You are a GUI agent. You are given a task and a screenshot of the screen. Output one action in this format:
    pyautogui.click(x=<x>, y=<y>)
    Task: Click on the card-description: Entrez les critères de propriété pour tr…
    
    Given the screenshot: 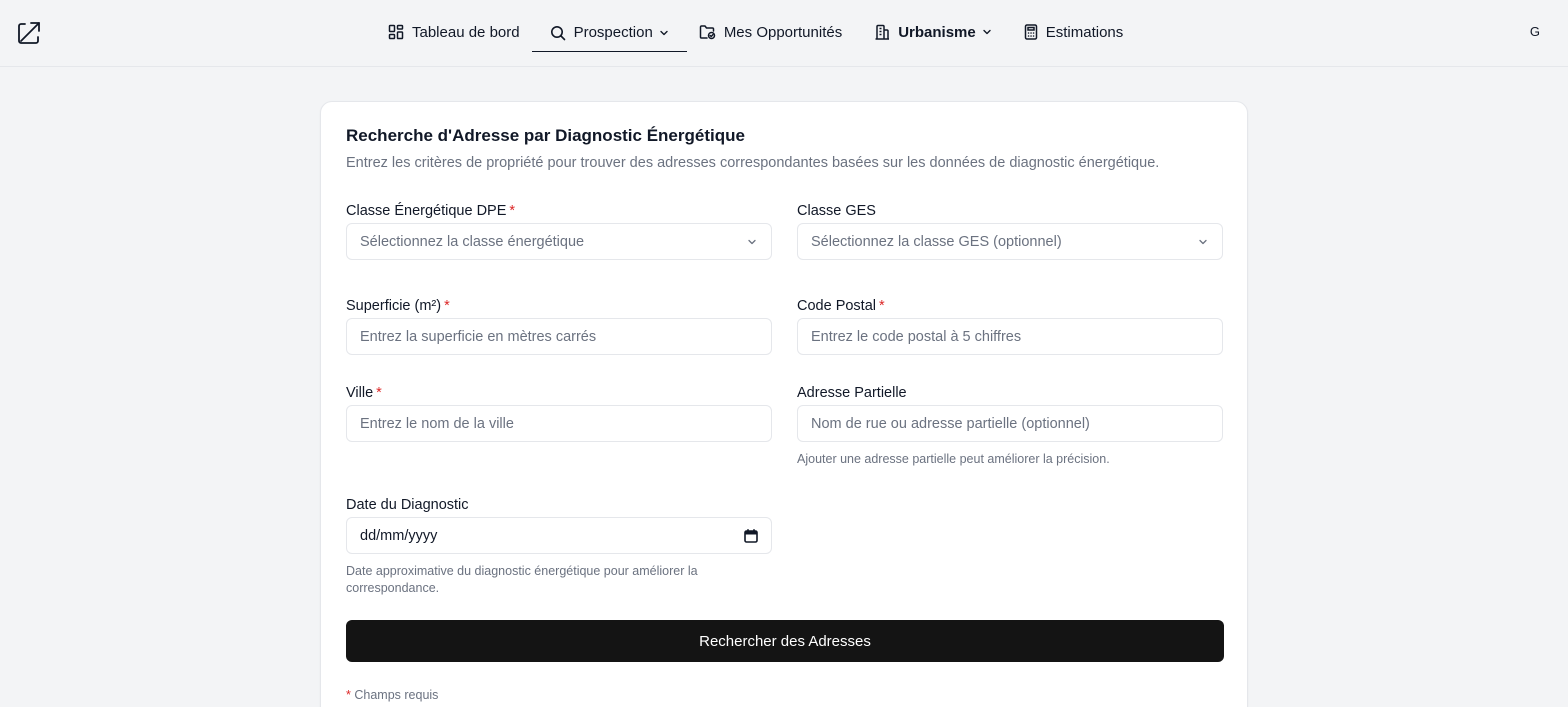 What is the action you would take?
    pyautogui.click(x=753, y=163)
    